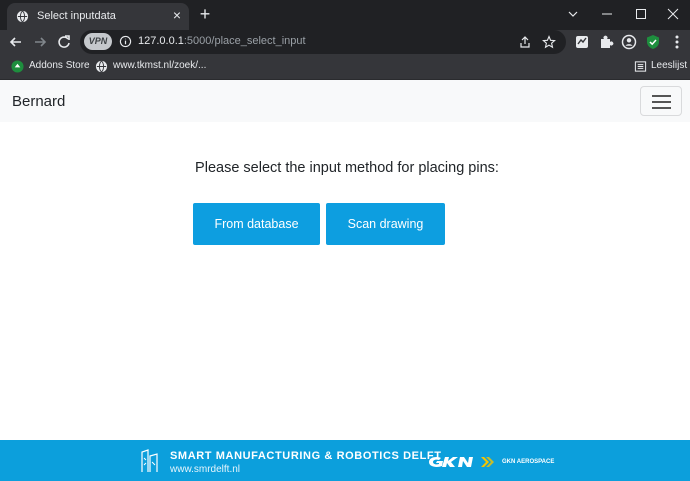  Describe the element at coordinates (76, 16) in the screenshot. I see `tab-title: Select inputdata` at that location.